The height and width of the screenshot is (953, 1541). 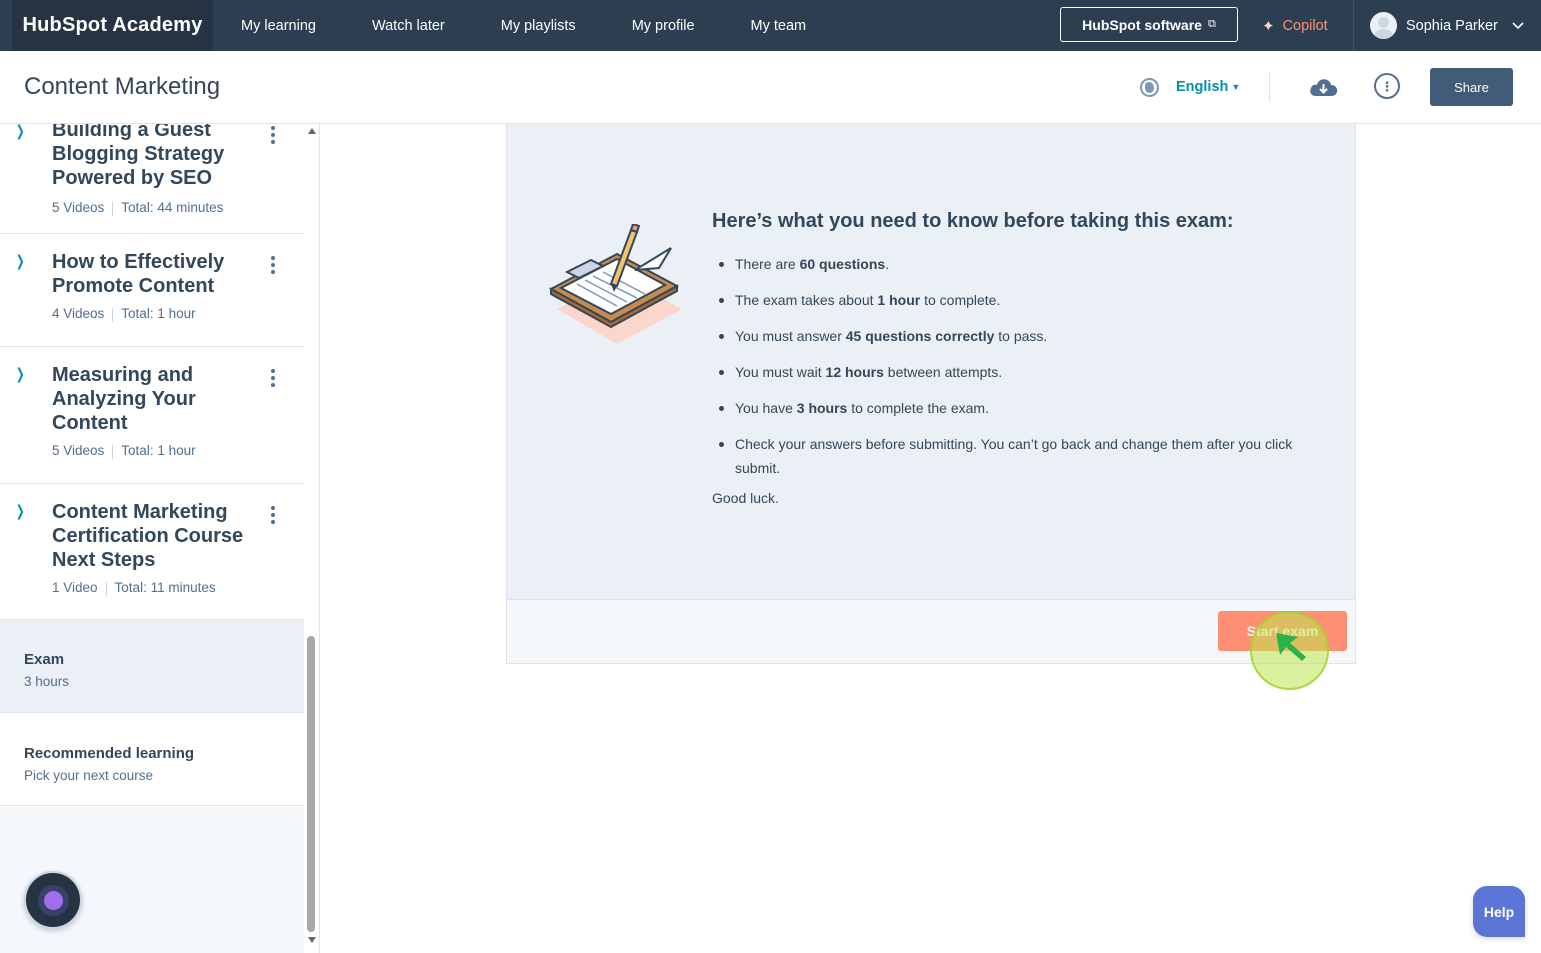 I want to click on more-info-icon: ⋮, so click(x=1387, y=86).